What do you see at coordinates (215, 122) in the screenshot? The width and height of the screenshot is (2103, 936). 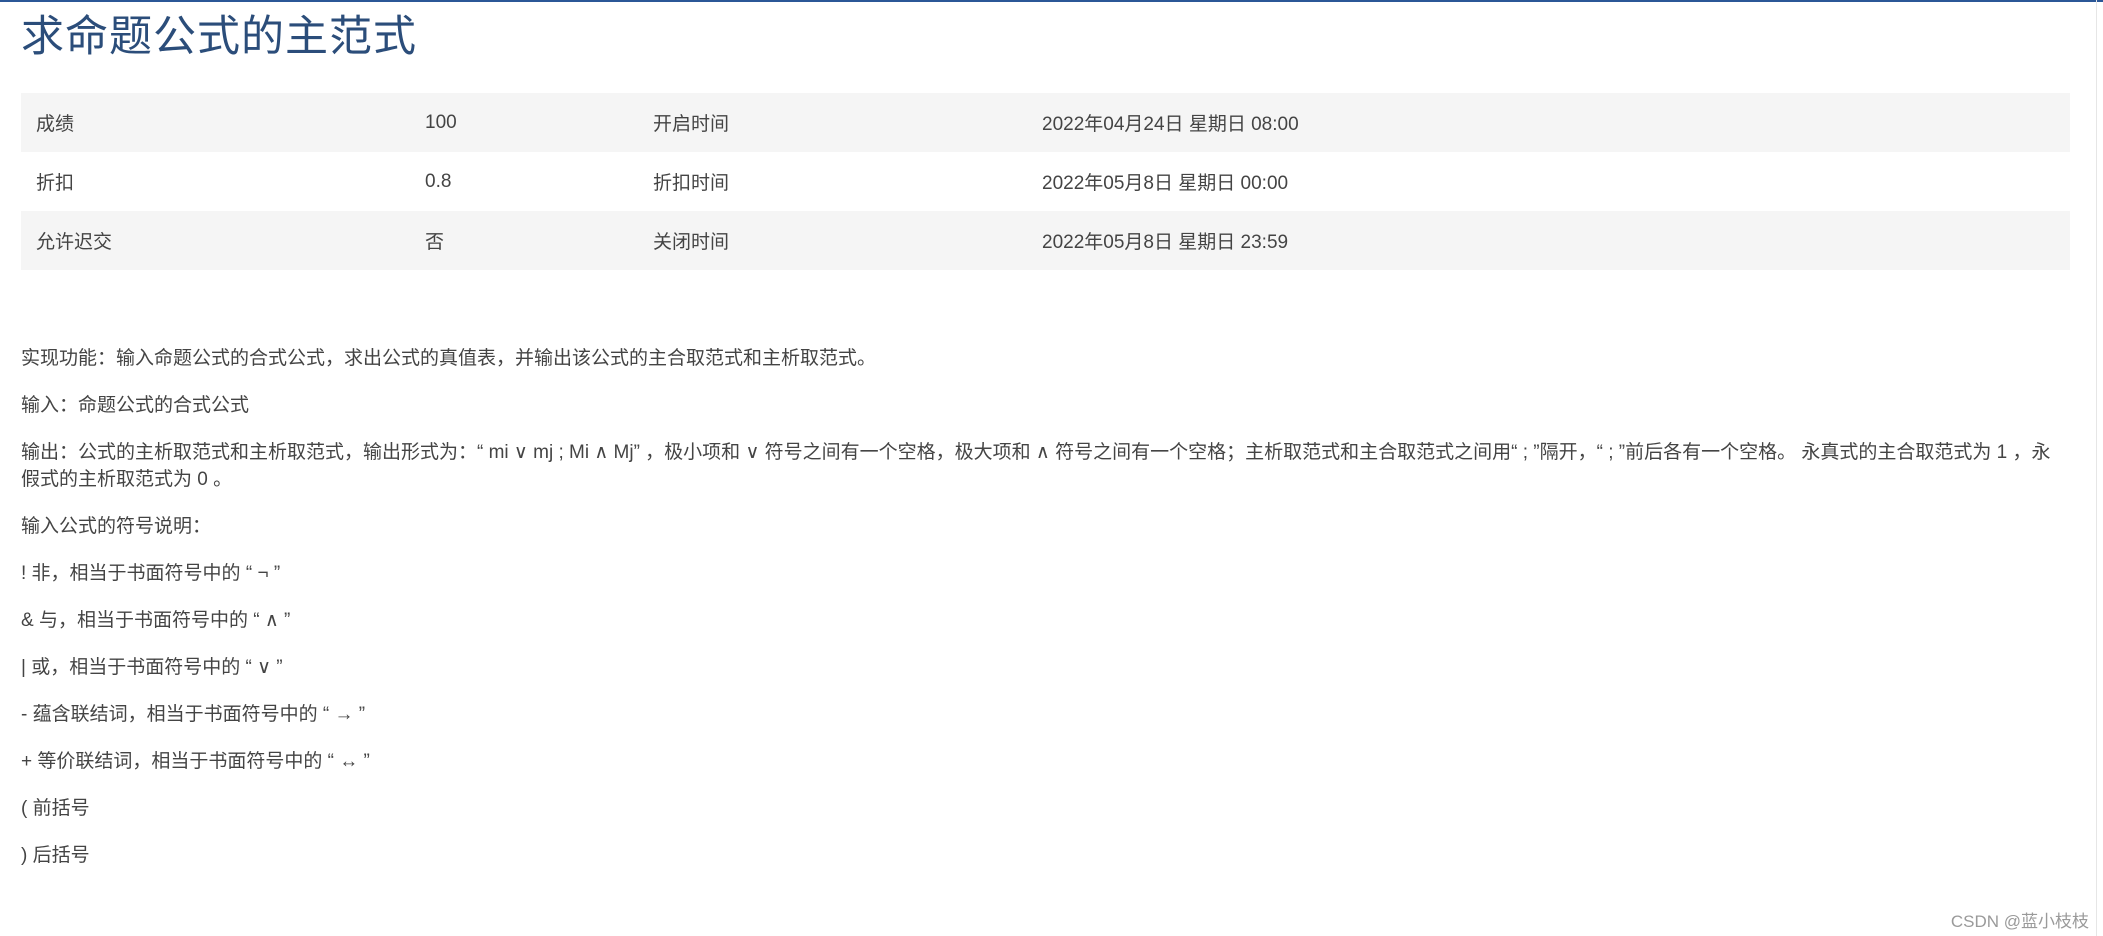 I see `score-label: 成绩` at bounding box center [215, 122].